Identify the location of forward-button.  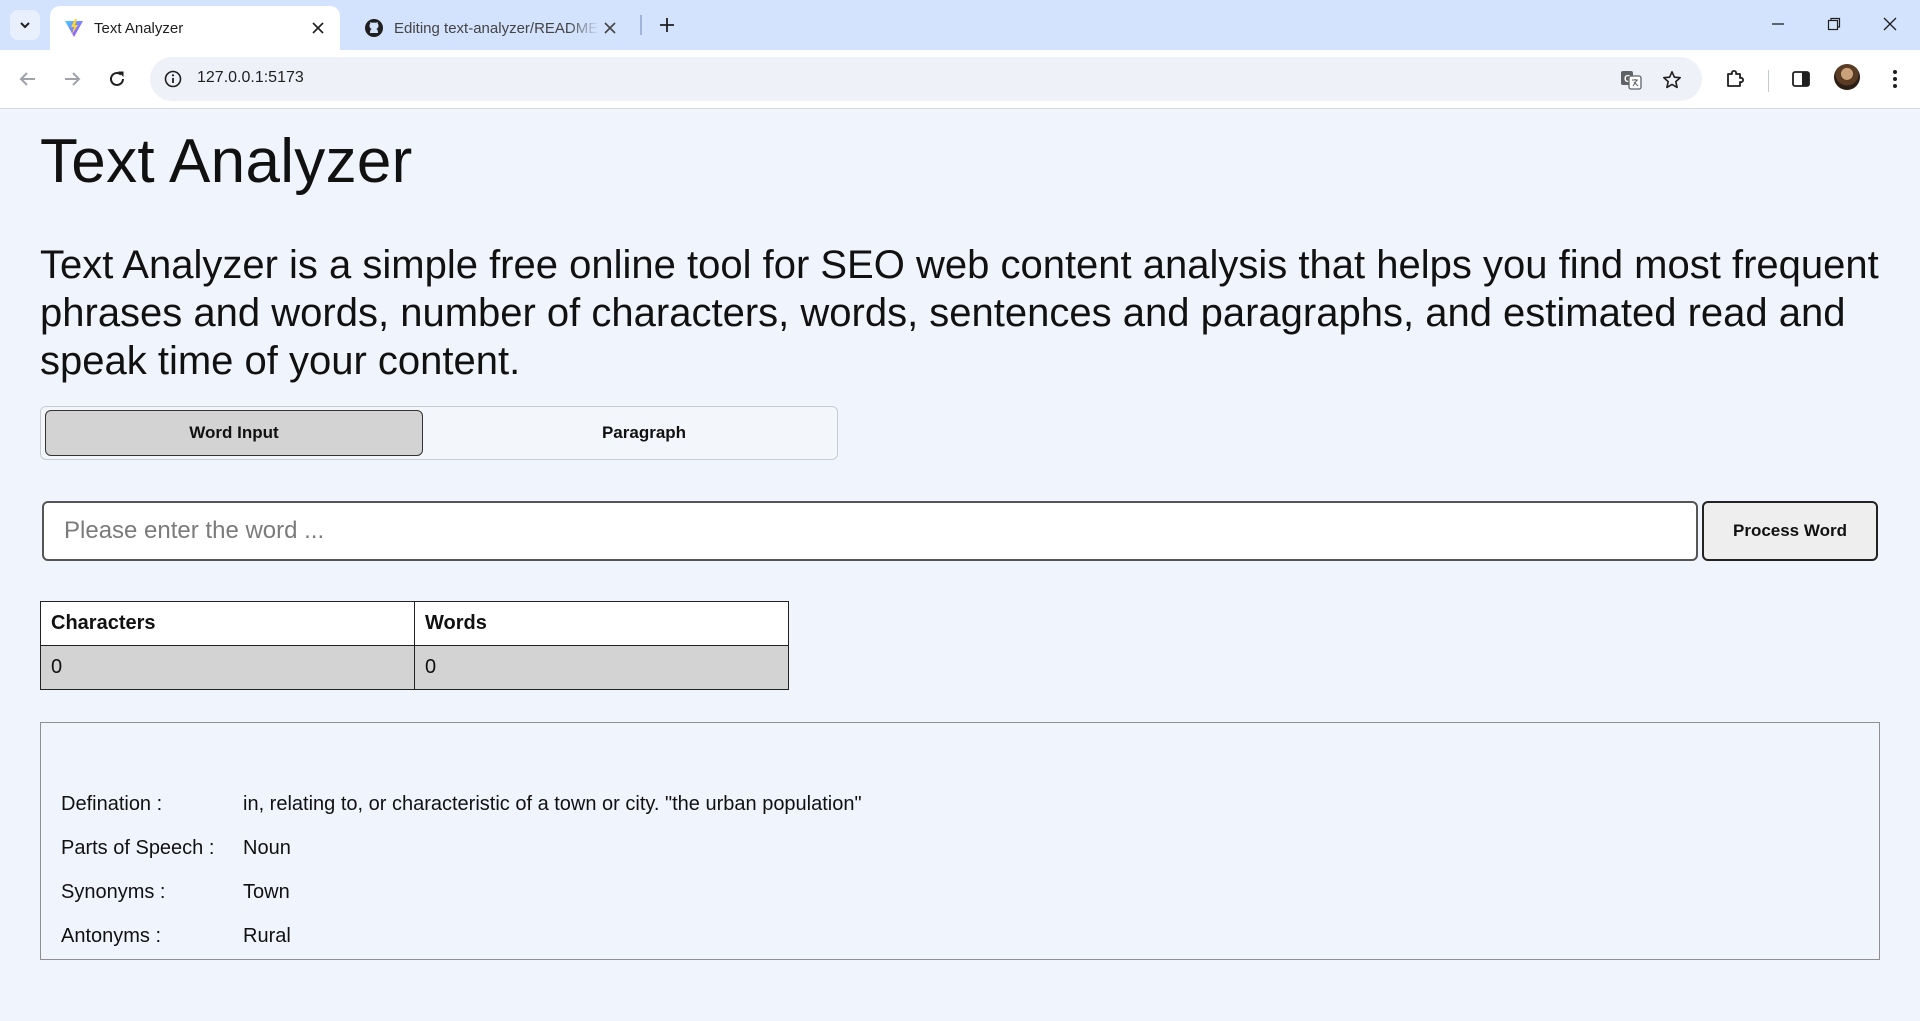
(72, 79).